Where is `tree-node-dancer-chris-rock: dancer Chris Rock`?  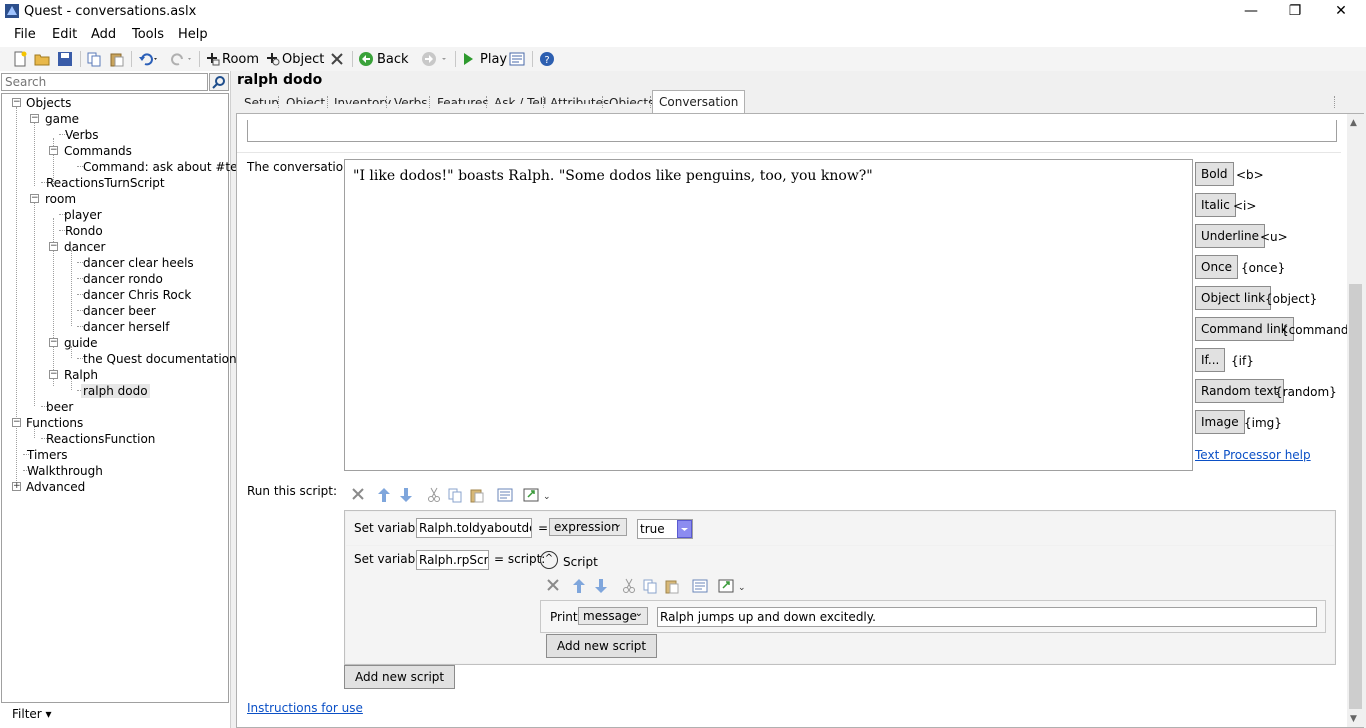
tree-node-dancer-chris-rock: dancer Chris Rock is located at coordinates (137, 295).